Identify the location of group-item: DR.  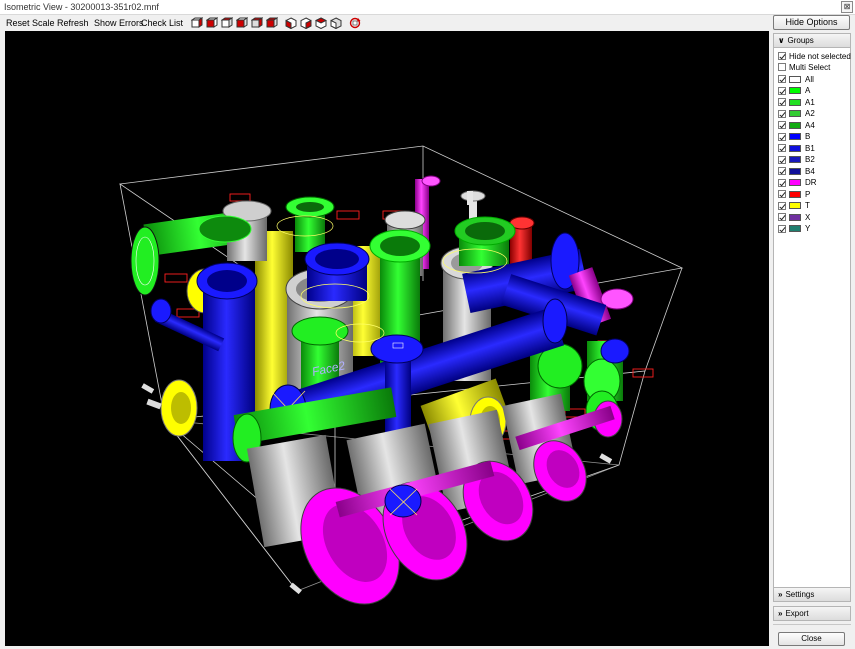
(797, 183).